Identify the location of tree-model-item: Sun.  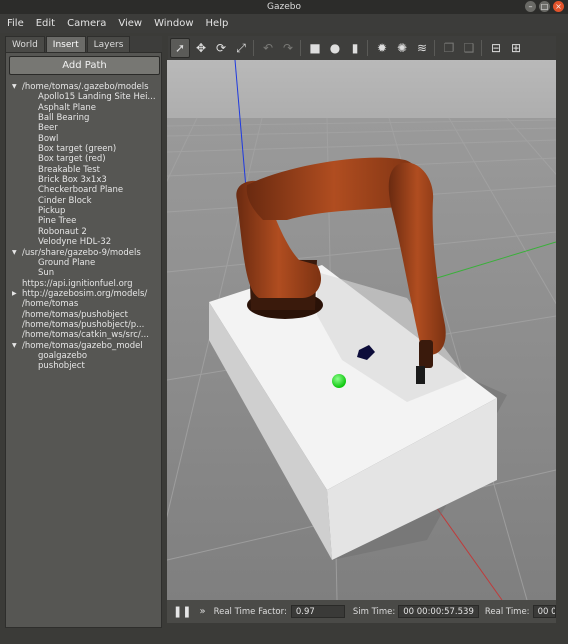
(85, 273).